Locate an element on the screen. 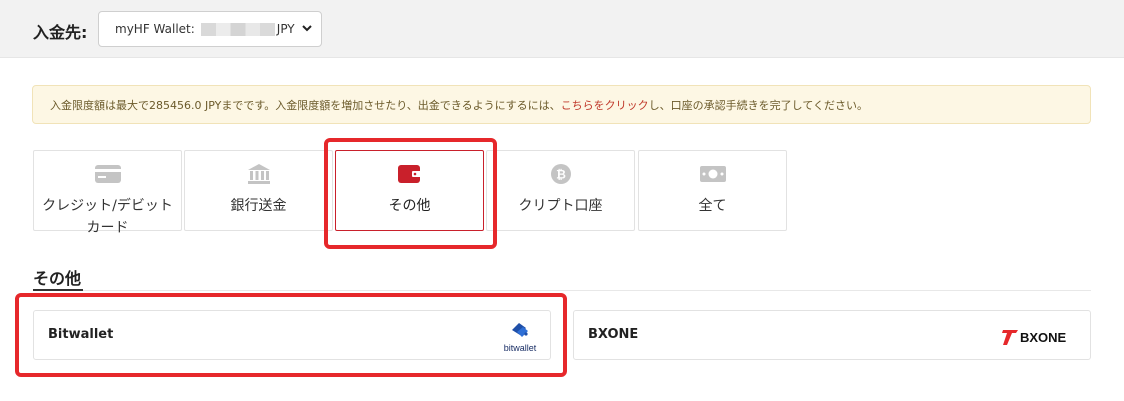  payment-method-bxone: BXONE BXONE is located at coordinates (832, 335).